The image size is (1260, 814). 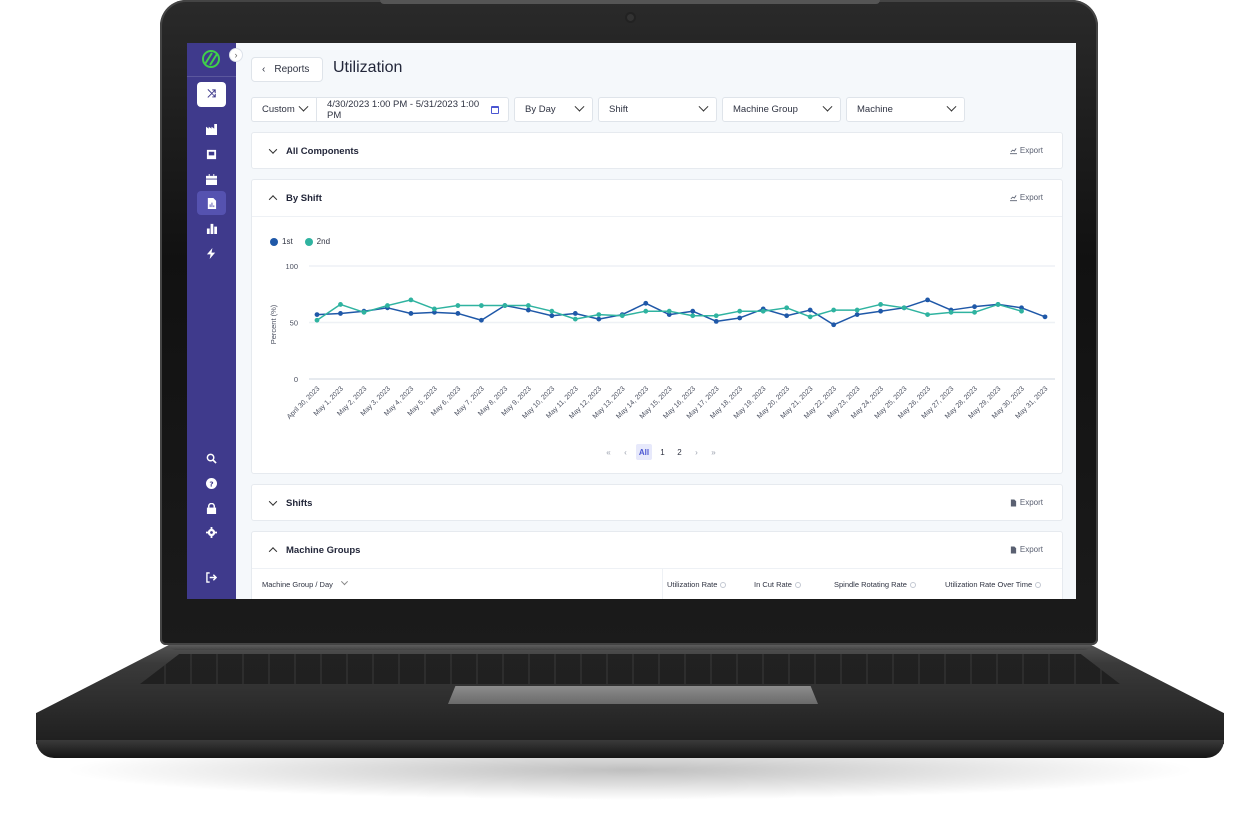 I want to click on gear-icon, so click(x=211, y=532).